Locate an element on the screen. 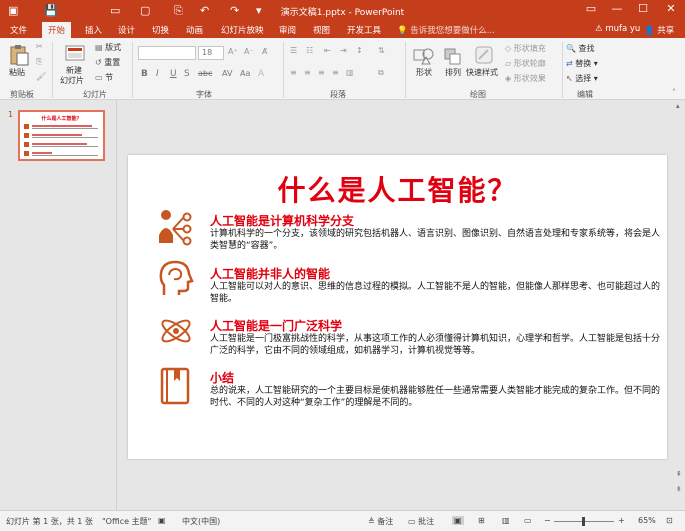 The width and height of the screenshot is (685, 531). section-button: ▭ 节 is located at coordinates (104, 77).